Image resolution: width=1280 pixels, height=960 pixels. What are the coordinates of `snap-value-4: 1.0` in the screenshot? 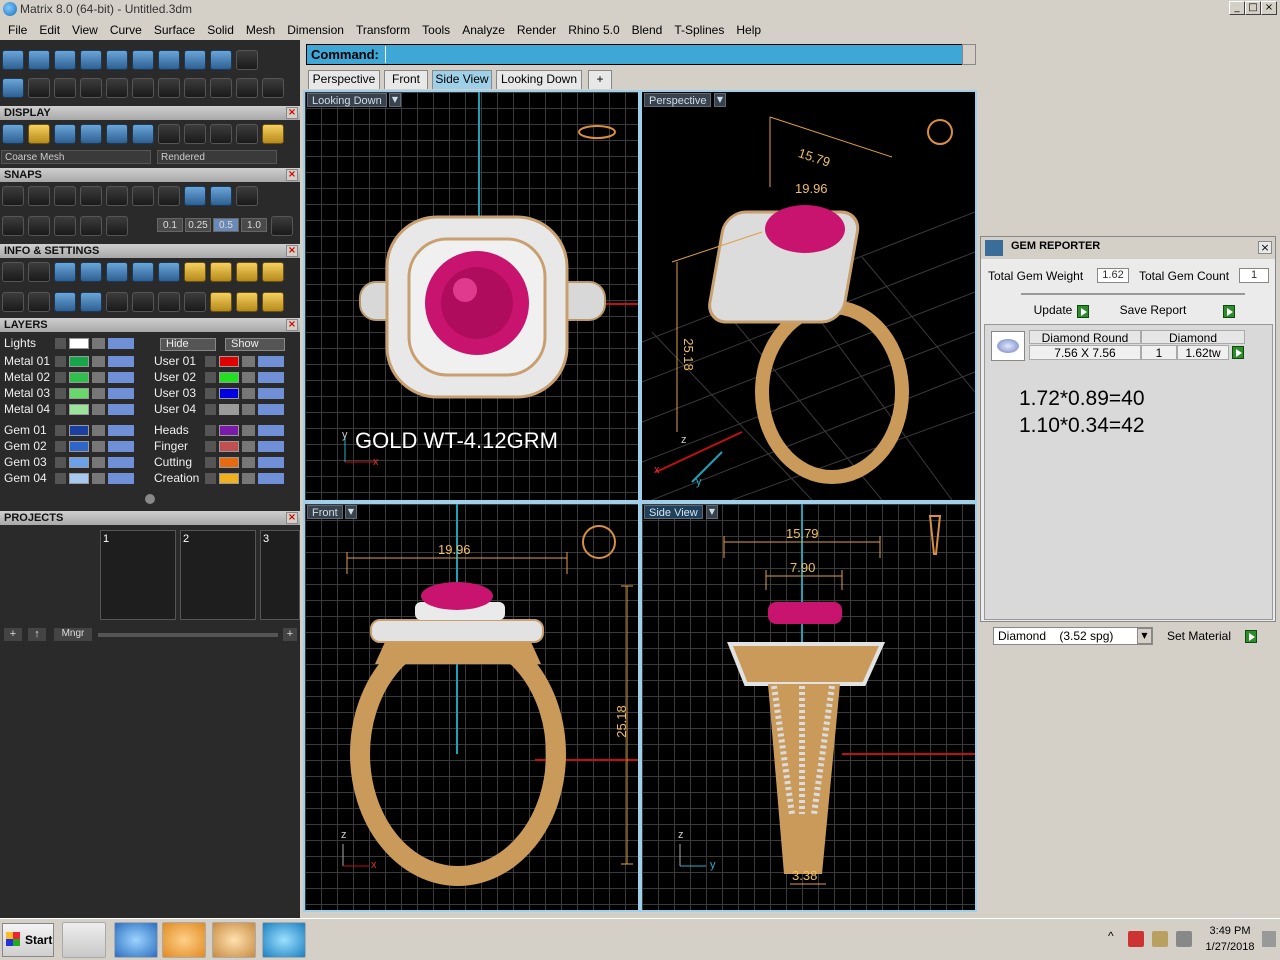 It's located at (254, 225).